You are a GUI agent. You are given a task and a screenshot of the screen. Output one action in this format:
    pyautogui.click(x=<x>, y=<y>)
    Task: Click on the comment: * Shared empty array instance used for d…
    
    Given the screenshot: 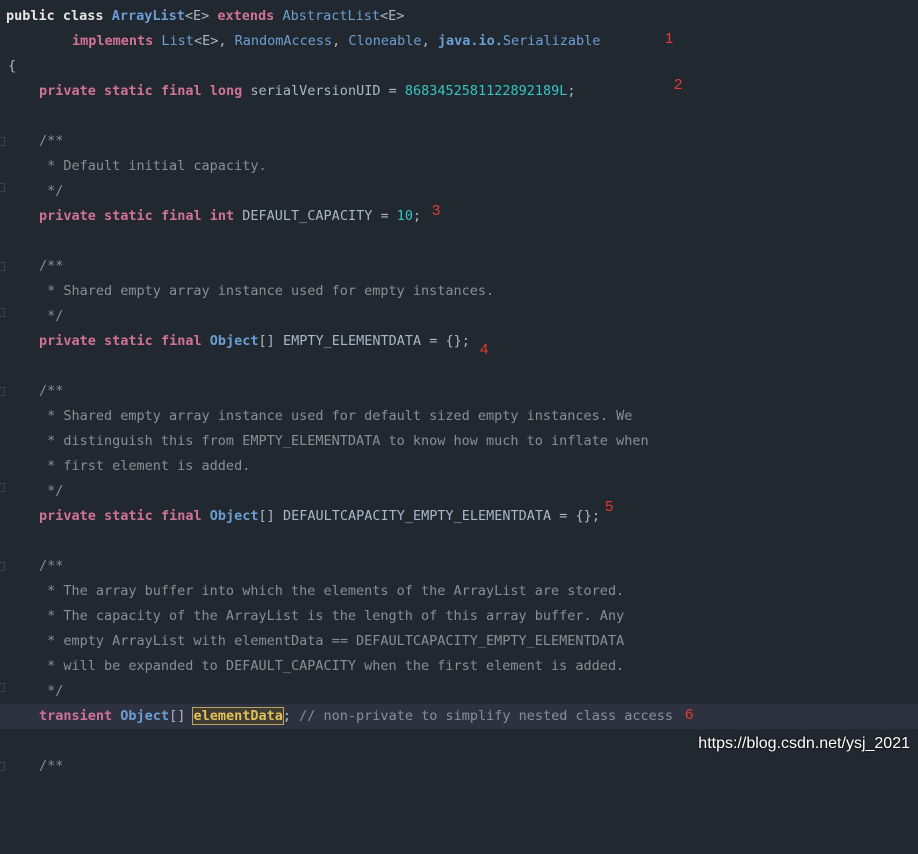 What is the action you would take?
    pyautogui.click(x=336, y=416)
    